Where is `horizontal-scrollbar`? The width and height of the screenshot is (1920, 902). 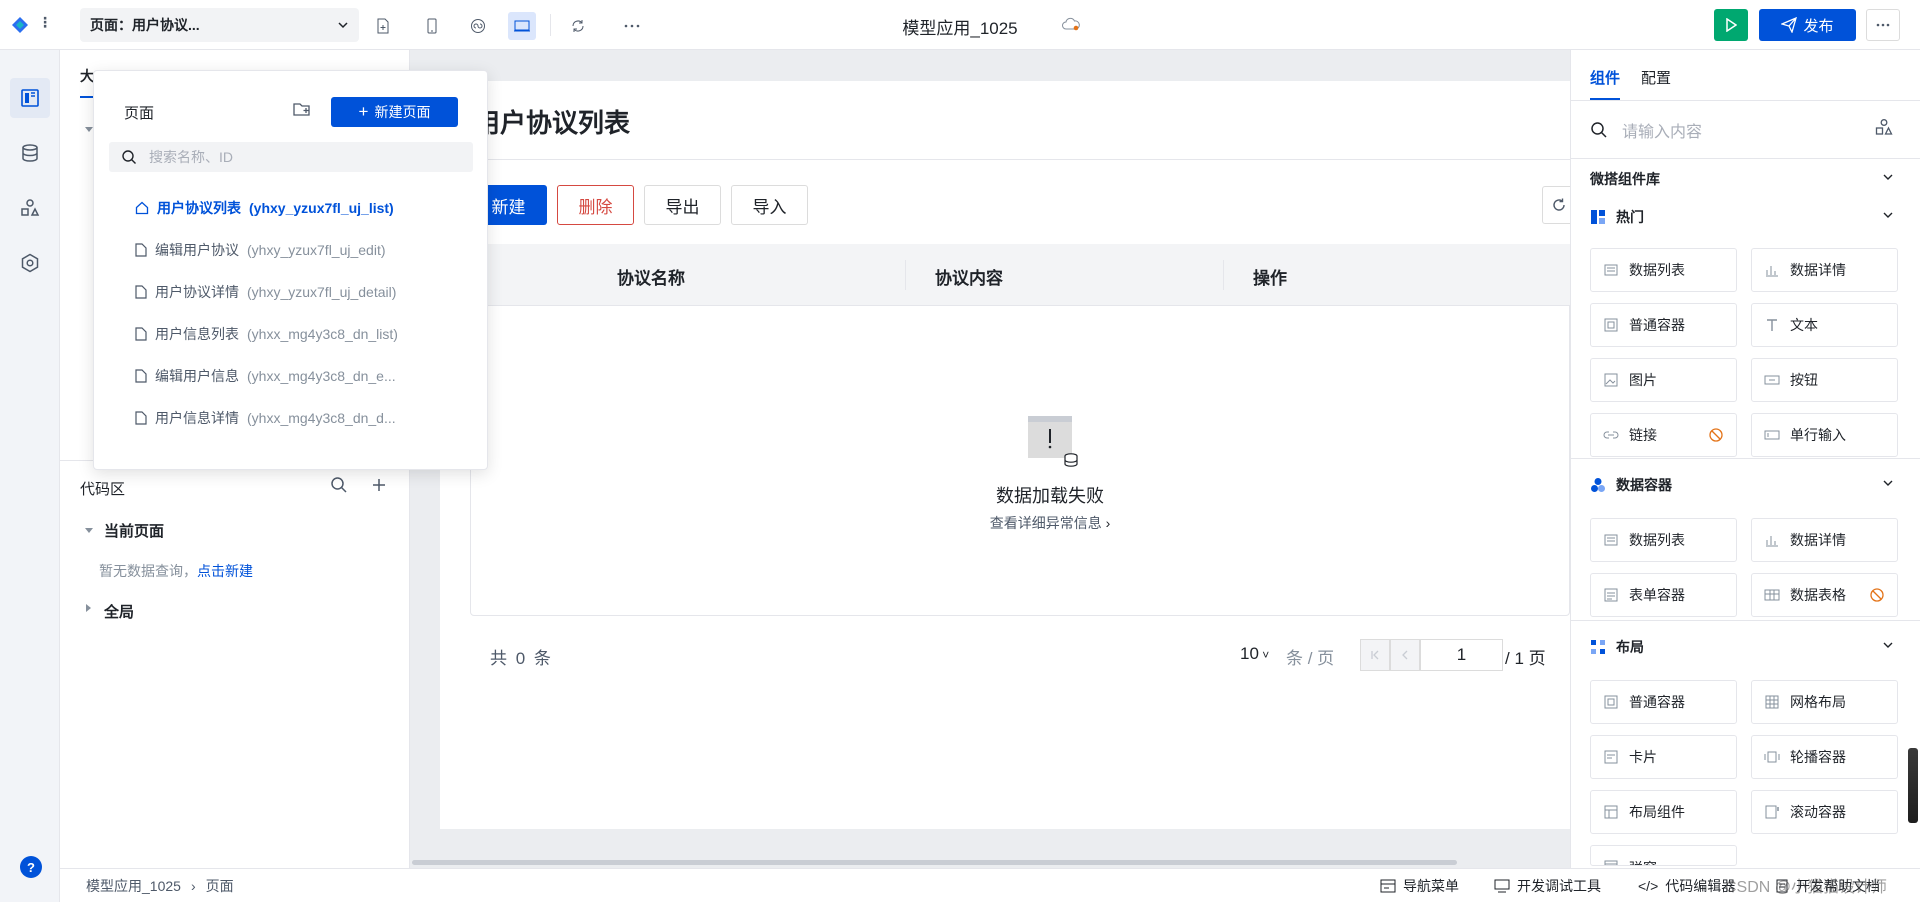
horizontal-scrollbar is located at coordinates (934, 862).